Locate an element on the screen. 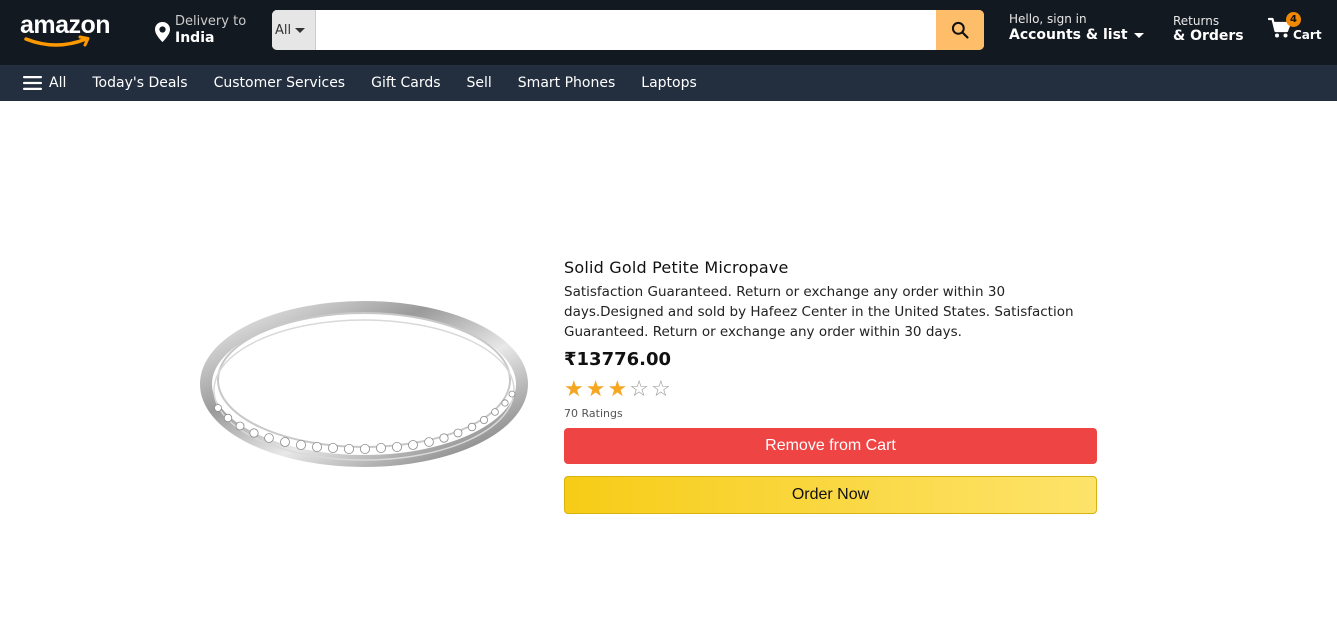 The image size is (1337, 631). delivery-label: Delivery to is located at coordinates (211, 21).